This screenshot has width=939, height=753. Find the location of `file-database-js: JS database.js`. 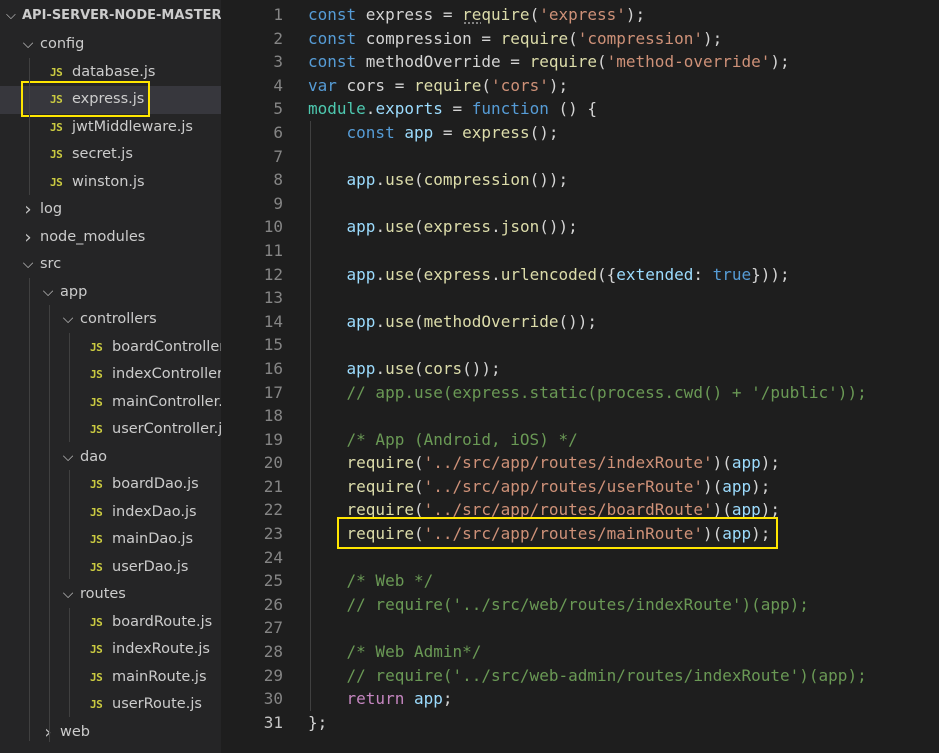

file-database-js: JS database.js is located at coordinates (110, 73).